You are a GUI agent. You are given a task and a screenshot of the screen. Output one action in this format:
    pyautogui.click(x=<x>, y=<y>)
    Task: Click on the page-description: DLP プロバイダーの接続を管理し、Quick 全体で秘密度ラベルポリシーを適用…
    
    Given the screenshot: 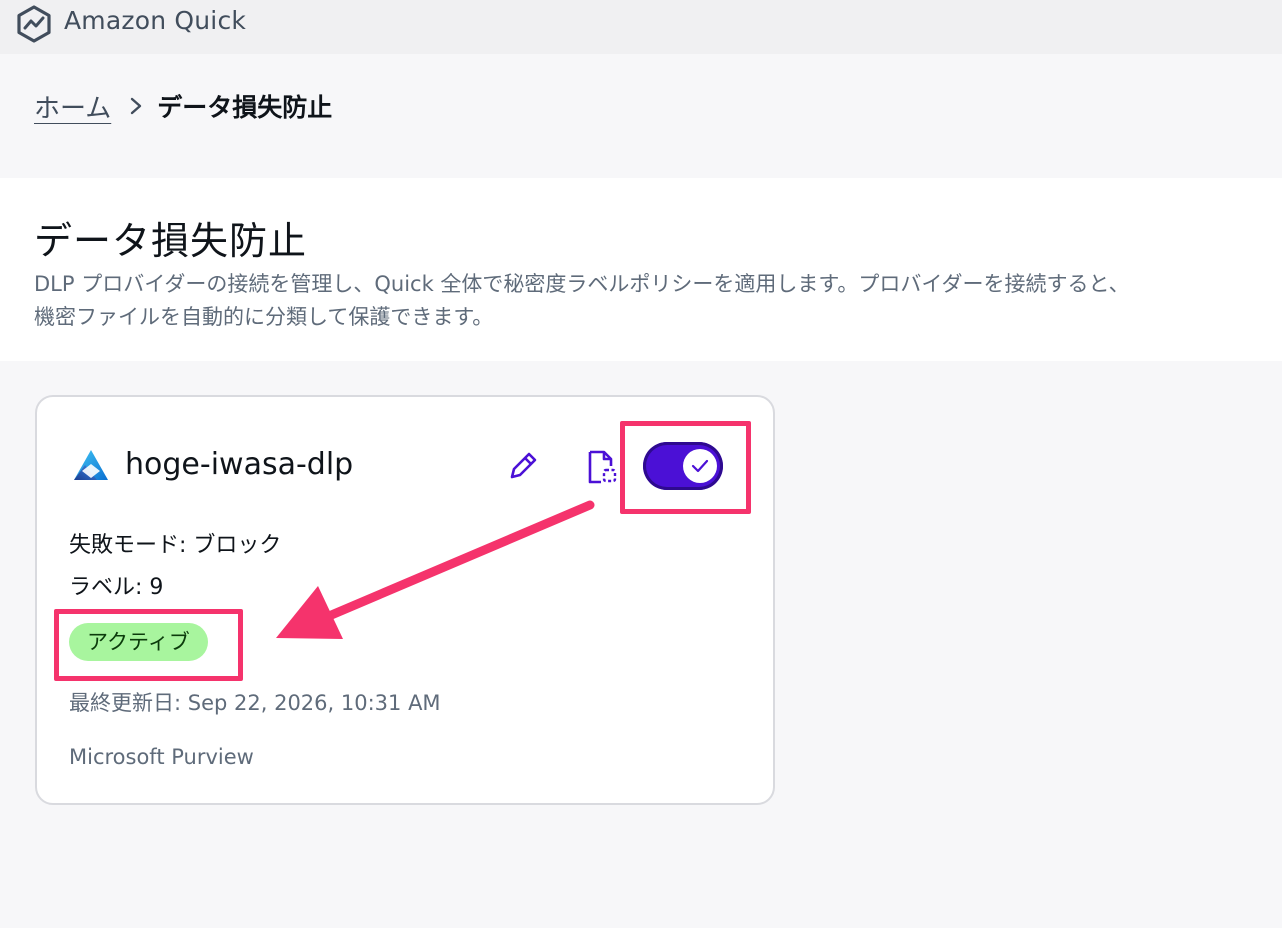 What is the action you would take?
    pyautogui.click(x=582, y=300)
    